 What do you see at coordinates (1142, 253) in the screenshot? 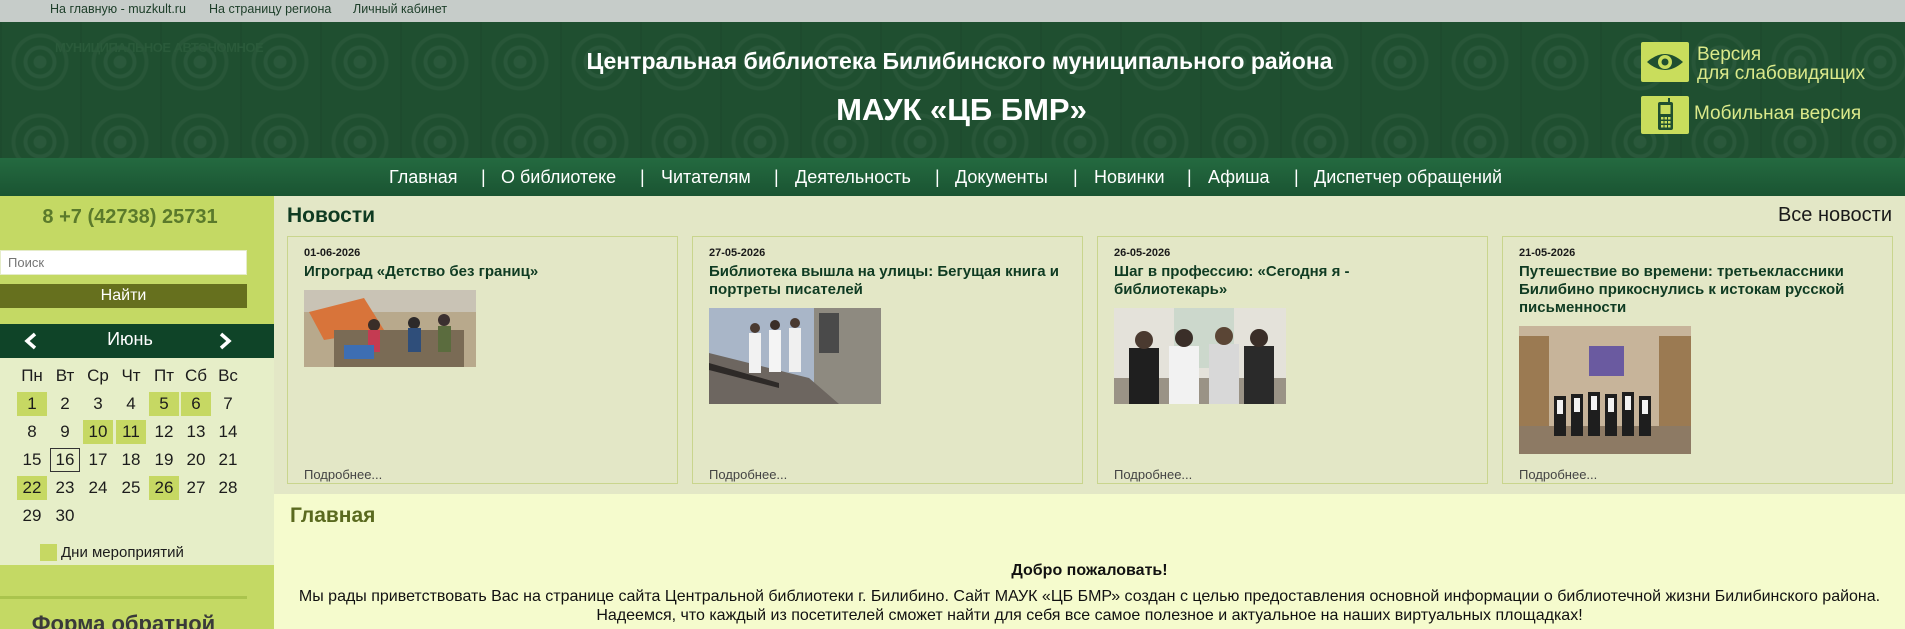
I see `news-date: 26-05-2026` at bounding box center [1142, 253].